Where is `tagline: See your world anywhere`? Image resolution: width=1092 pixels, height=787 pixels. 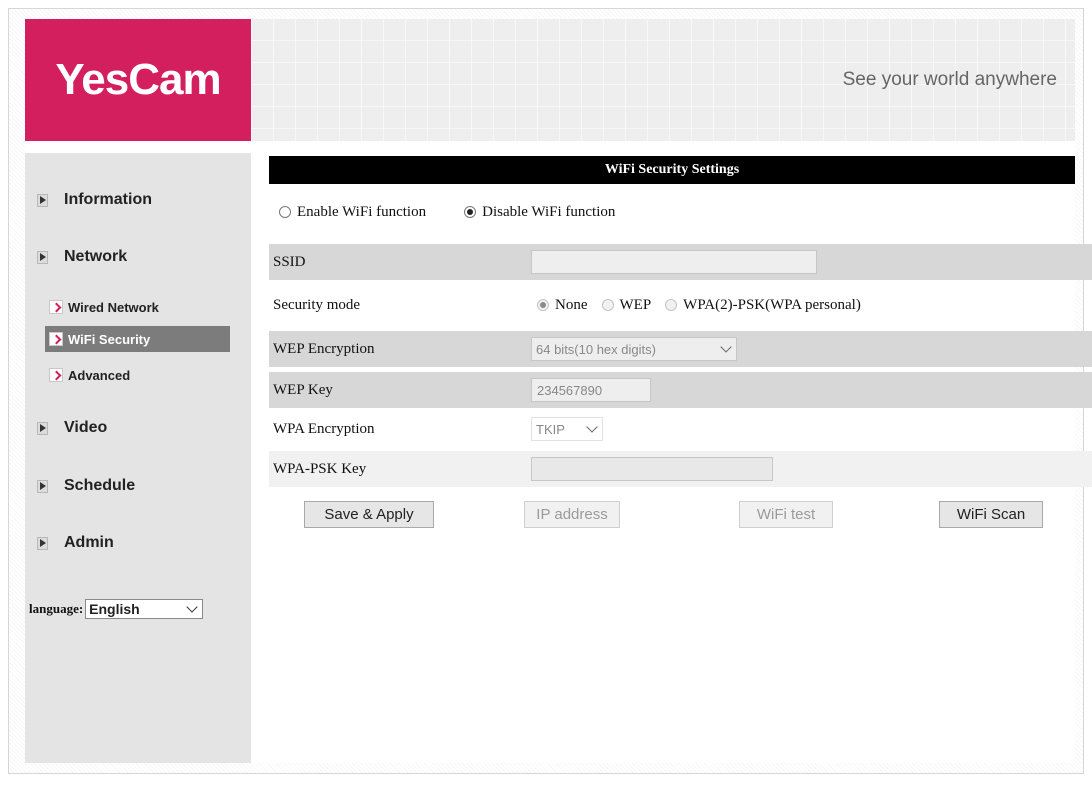
tagline: See your world anywhere is located at coordinates (949, 79).